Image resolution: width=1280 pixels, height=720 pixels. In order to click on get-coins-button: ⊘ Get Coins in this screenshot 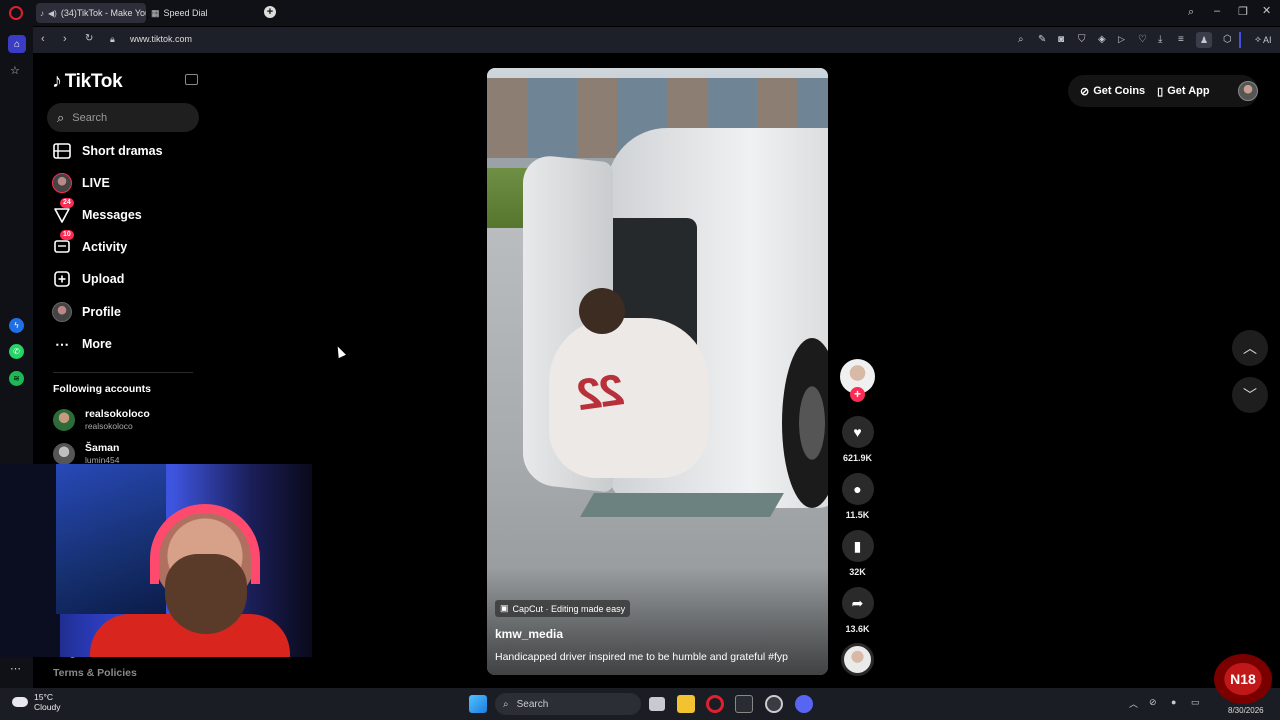, I will do `click(1112, 91)`.